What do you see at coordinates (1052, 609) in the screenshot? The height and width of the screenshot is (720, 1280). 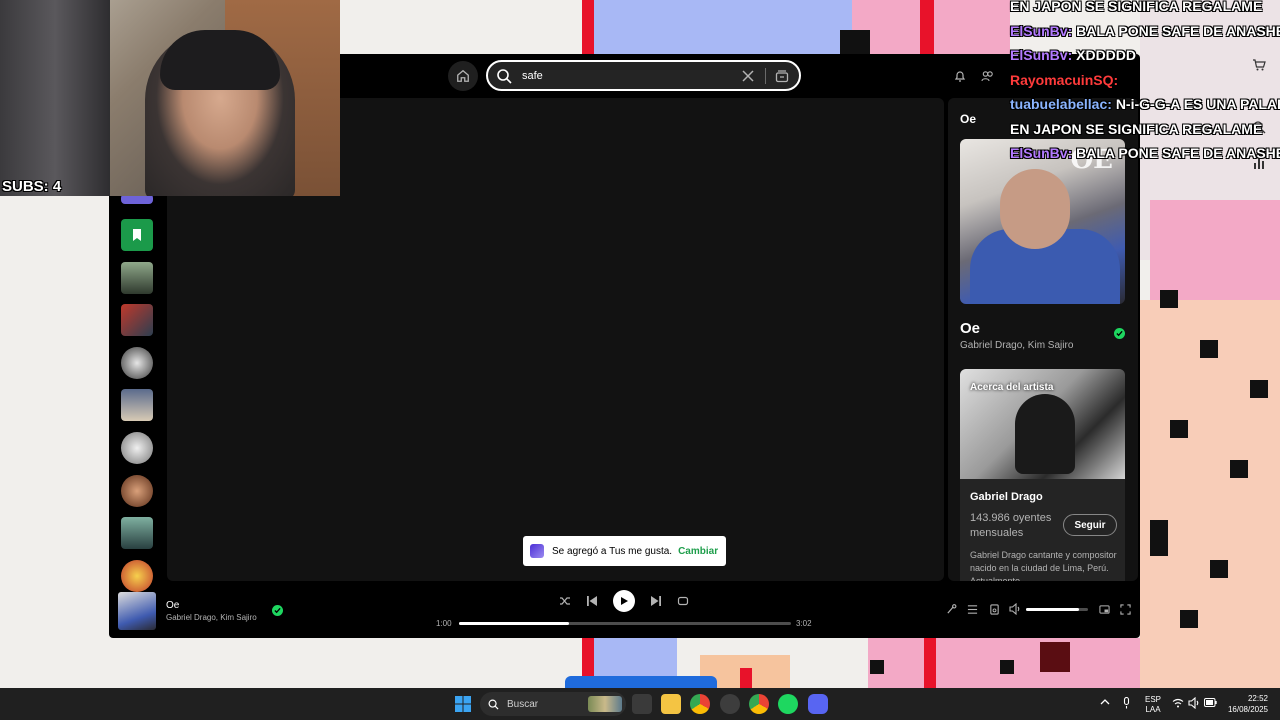 I see `volume-fill` at bounding box center [1052, 609].